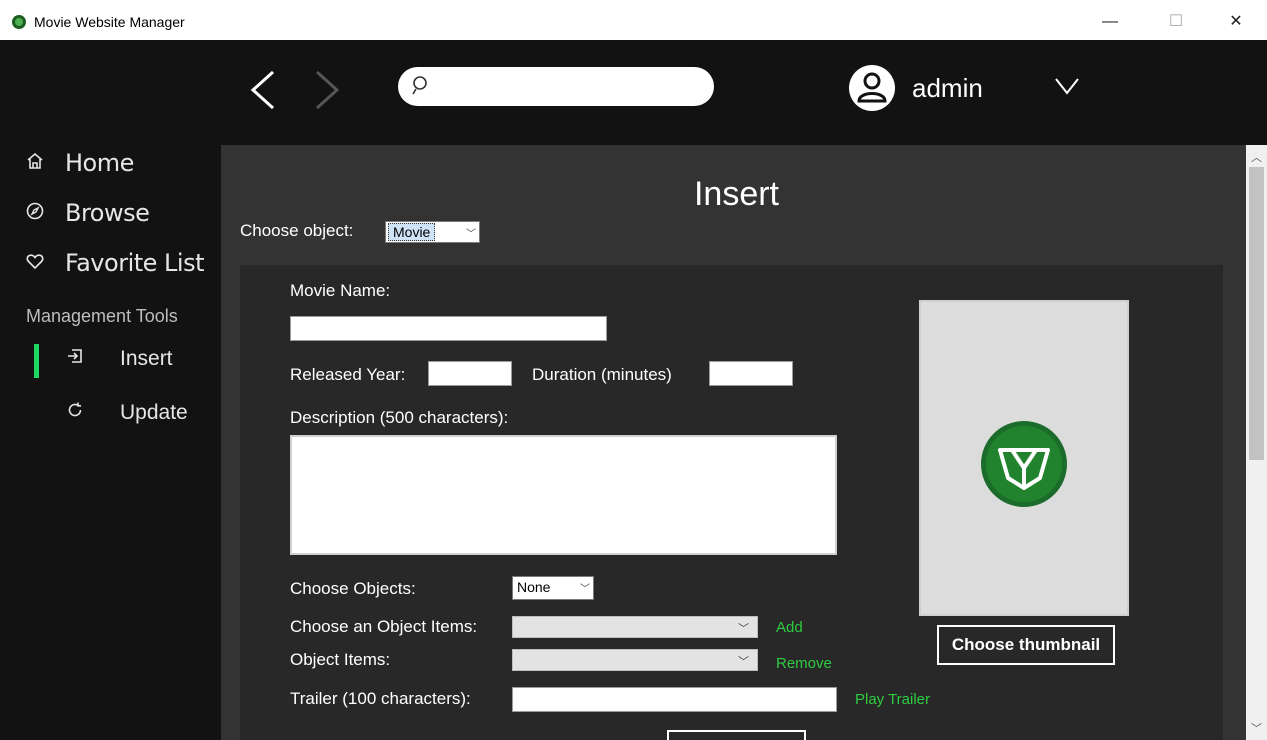  What do you see at coordinates (1236, 22) in the screenshot?
I see `close-button: ✕` at bounding box center [1236, 22].